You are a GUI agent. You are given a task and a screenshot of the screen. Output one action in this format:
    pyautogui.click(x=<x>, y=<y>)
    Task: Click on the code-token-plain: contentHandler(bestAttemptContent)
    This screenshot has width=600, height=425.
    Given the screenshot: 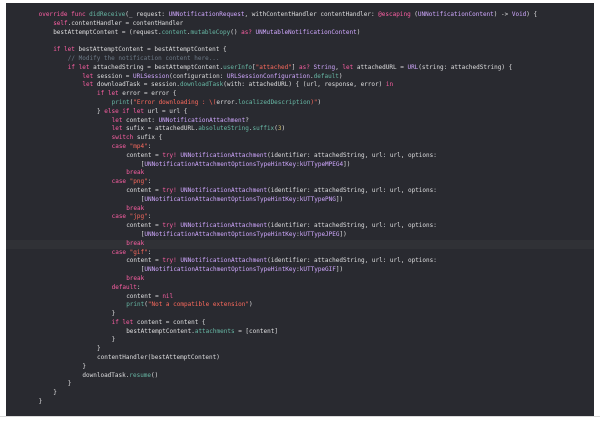 What is the action you would take?
    pyautogui.click(x=158, y=358)
    